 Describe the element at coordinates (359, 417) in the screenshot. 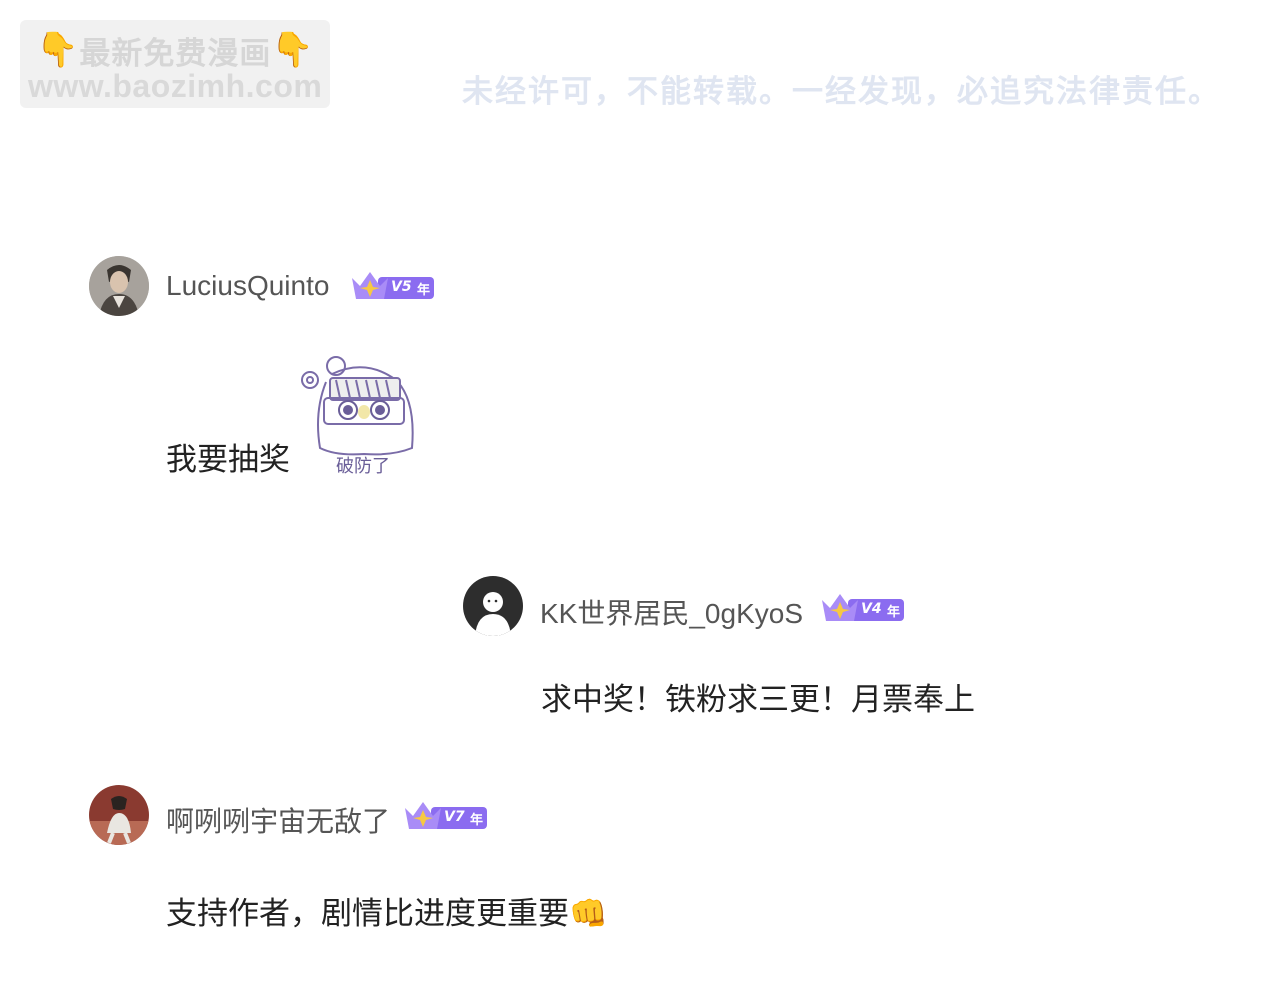

I see `sticker: 破防了` at that location.